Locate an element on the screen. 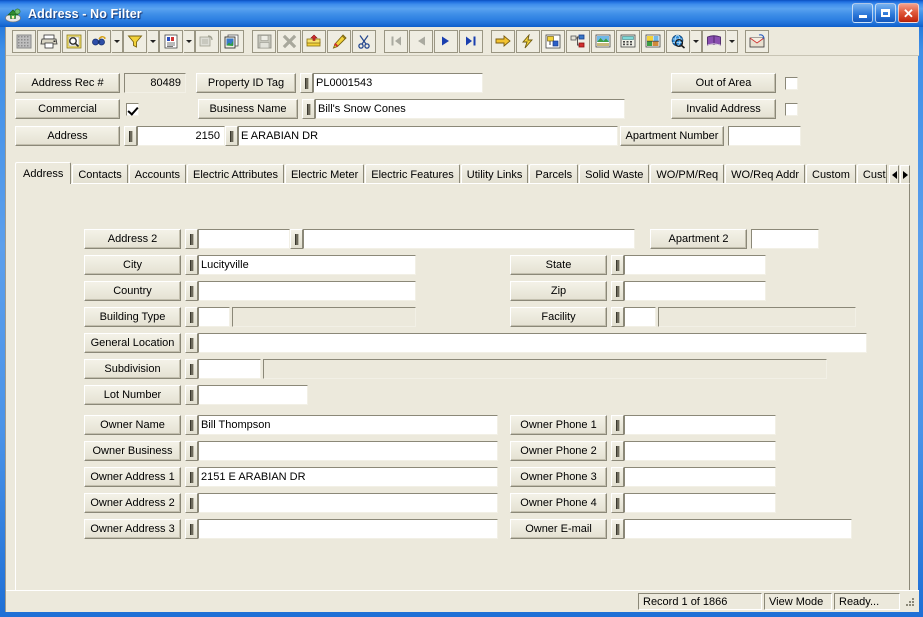 Image resolution: width=923 pixels, height=617 pixels. state-lookup-button is located at coordinates (617, 265).